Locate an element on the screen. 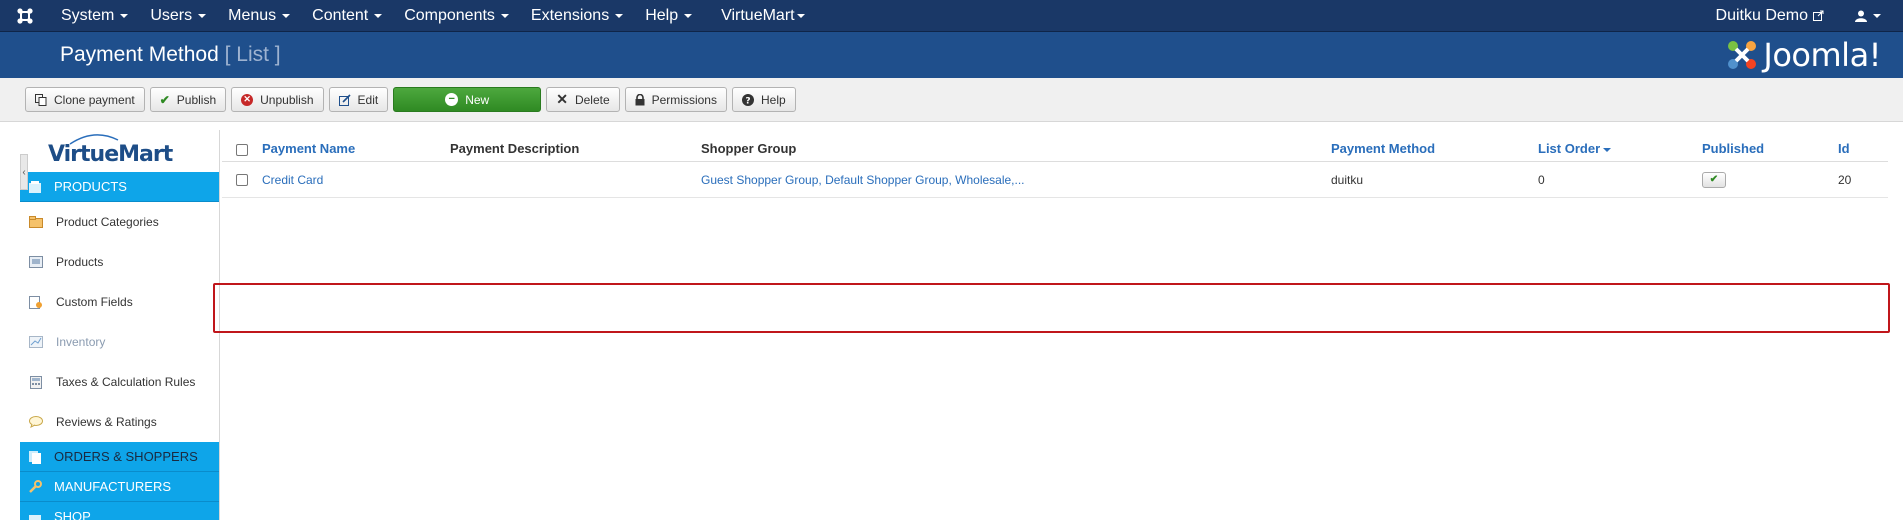 This screenshot has height=521, width=1903. help-icon: ? is located at coordinates (747, 99).